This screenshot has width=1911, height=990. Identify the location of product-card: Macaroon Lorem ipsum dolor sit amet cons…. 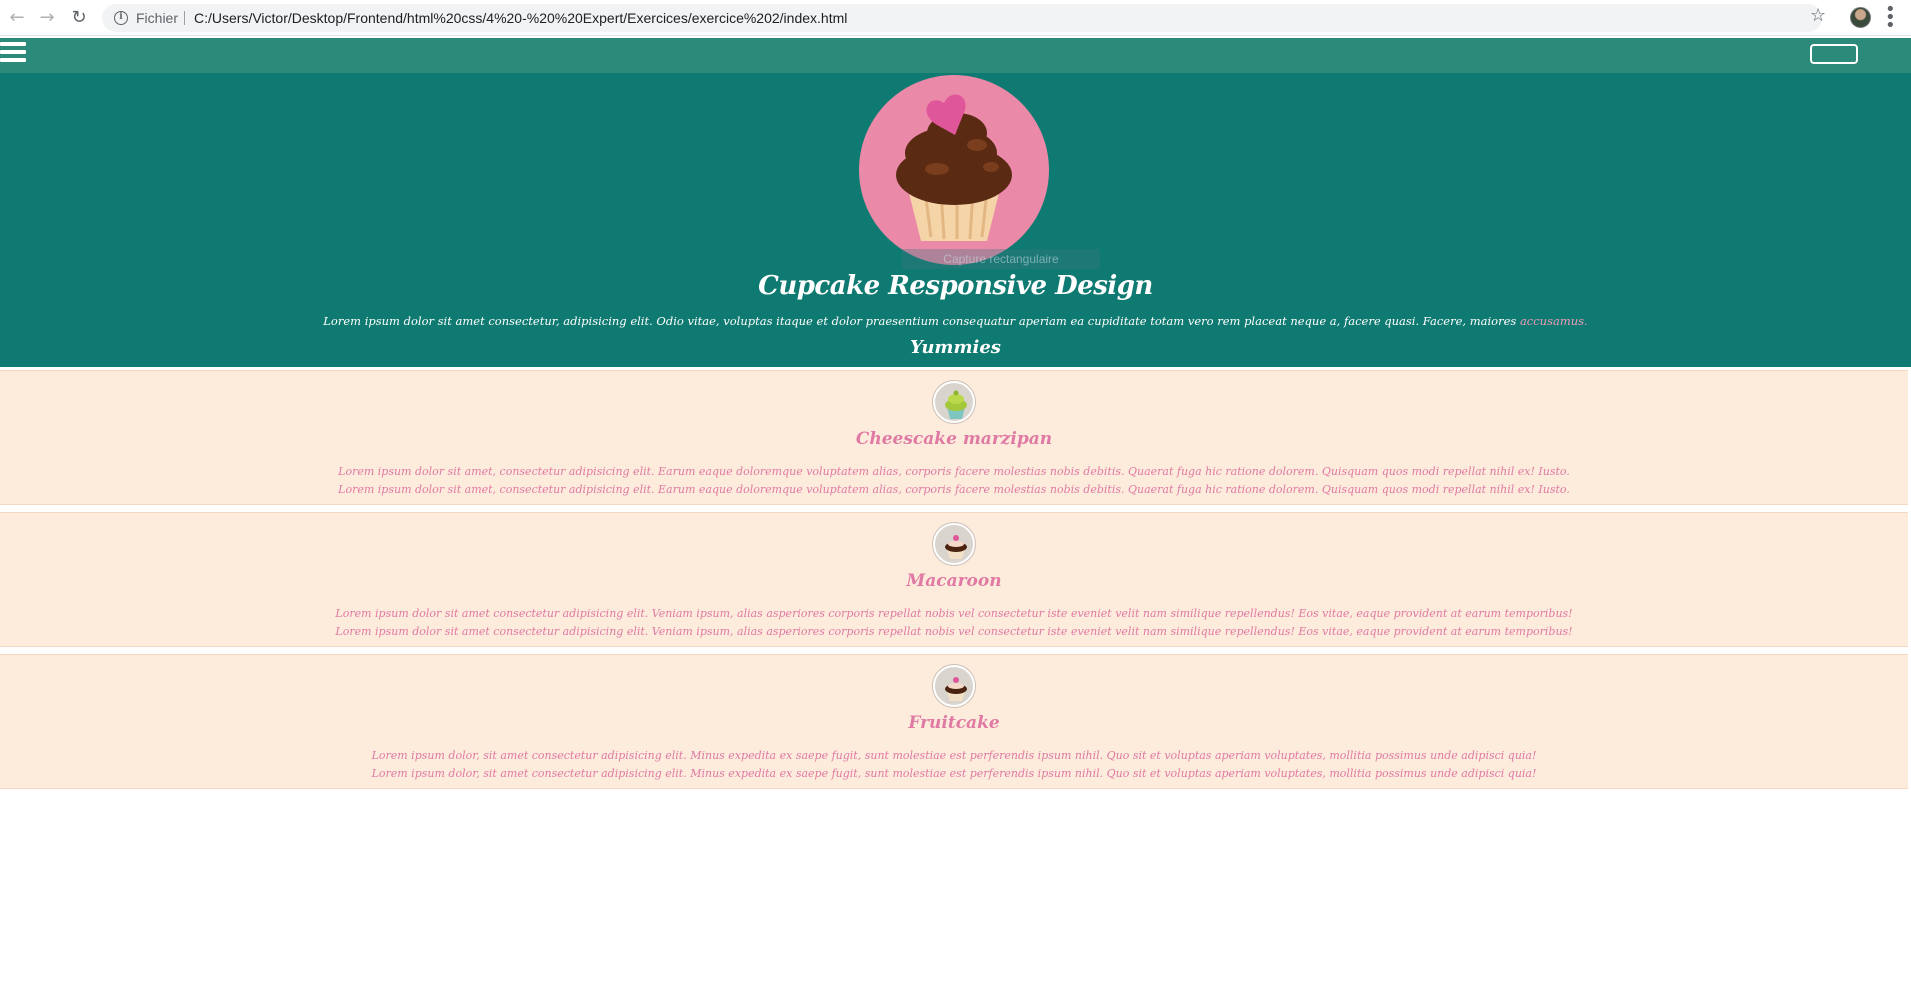
(954, 579).